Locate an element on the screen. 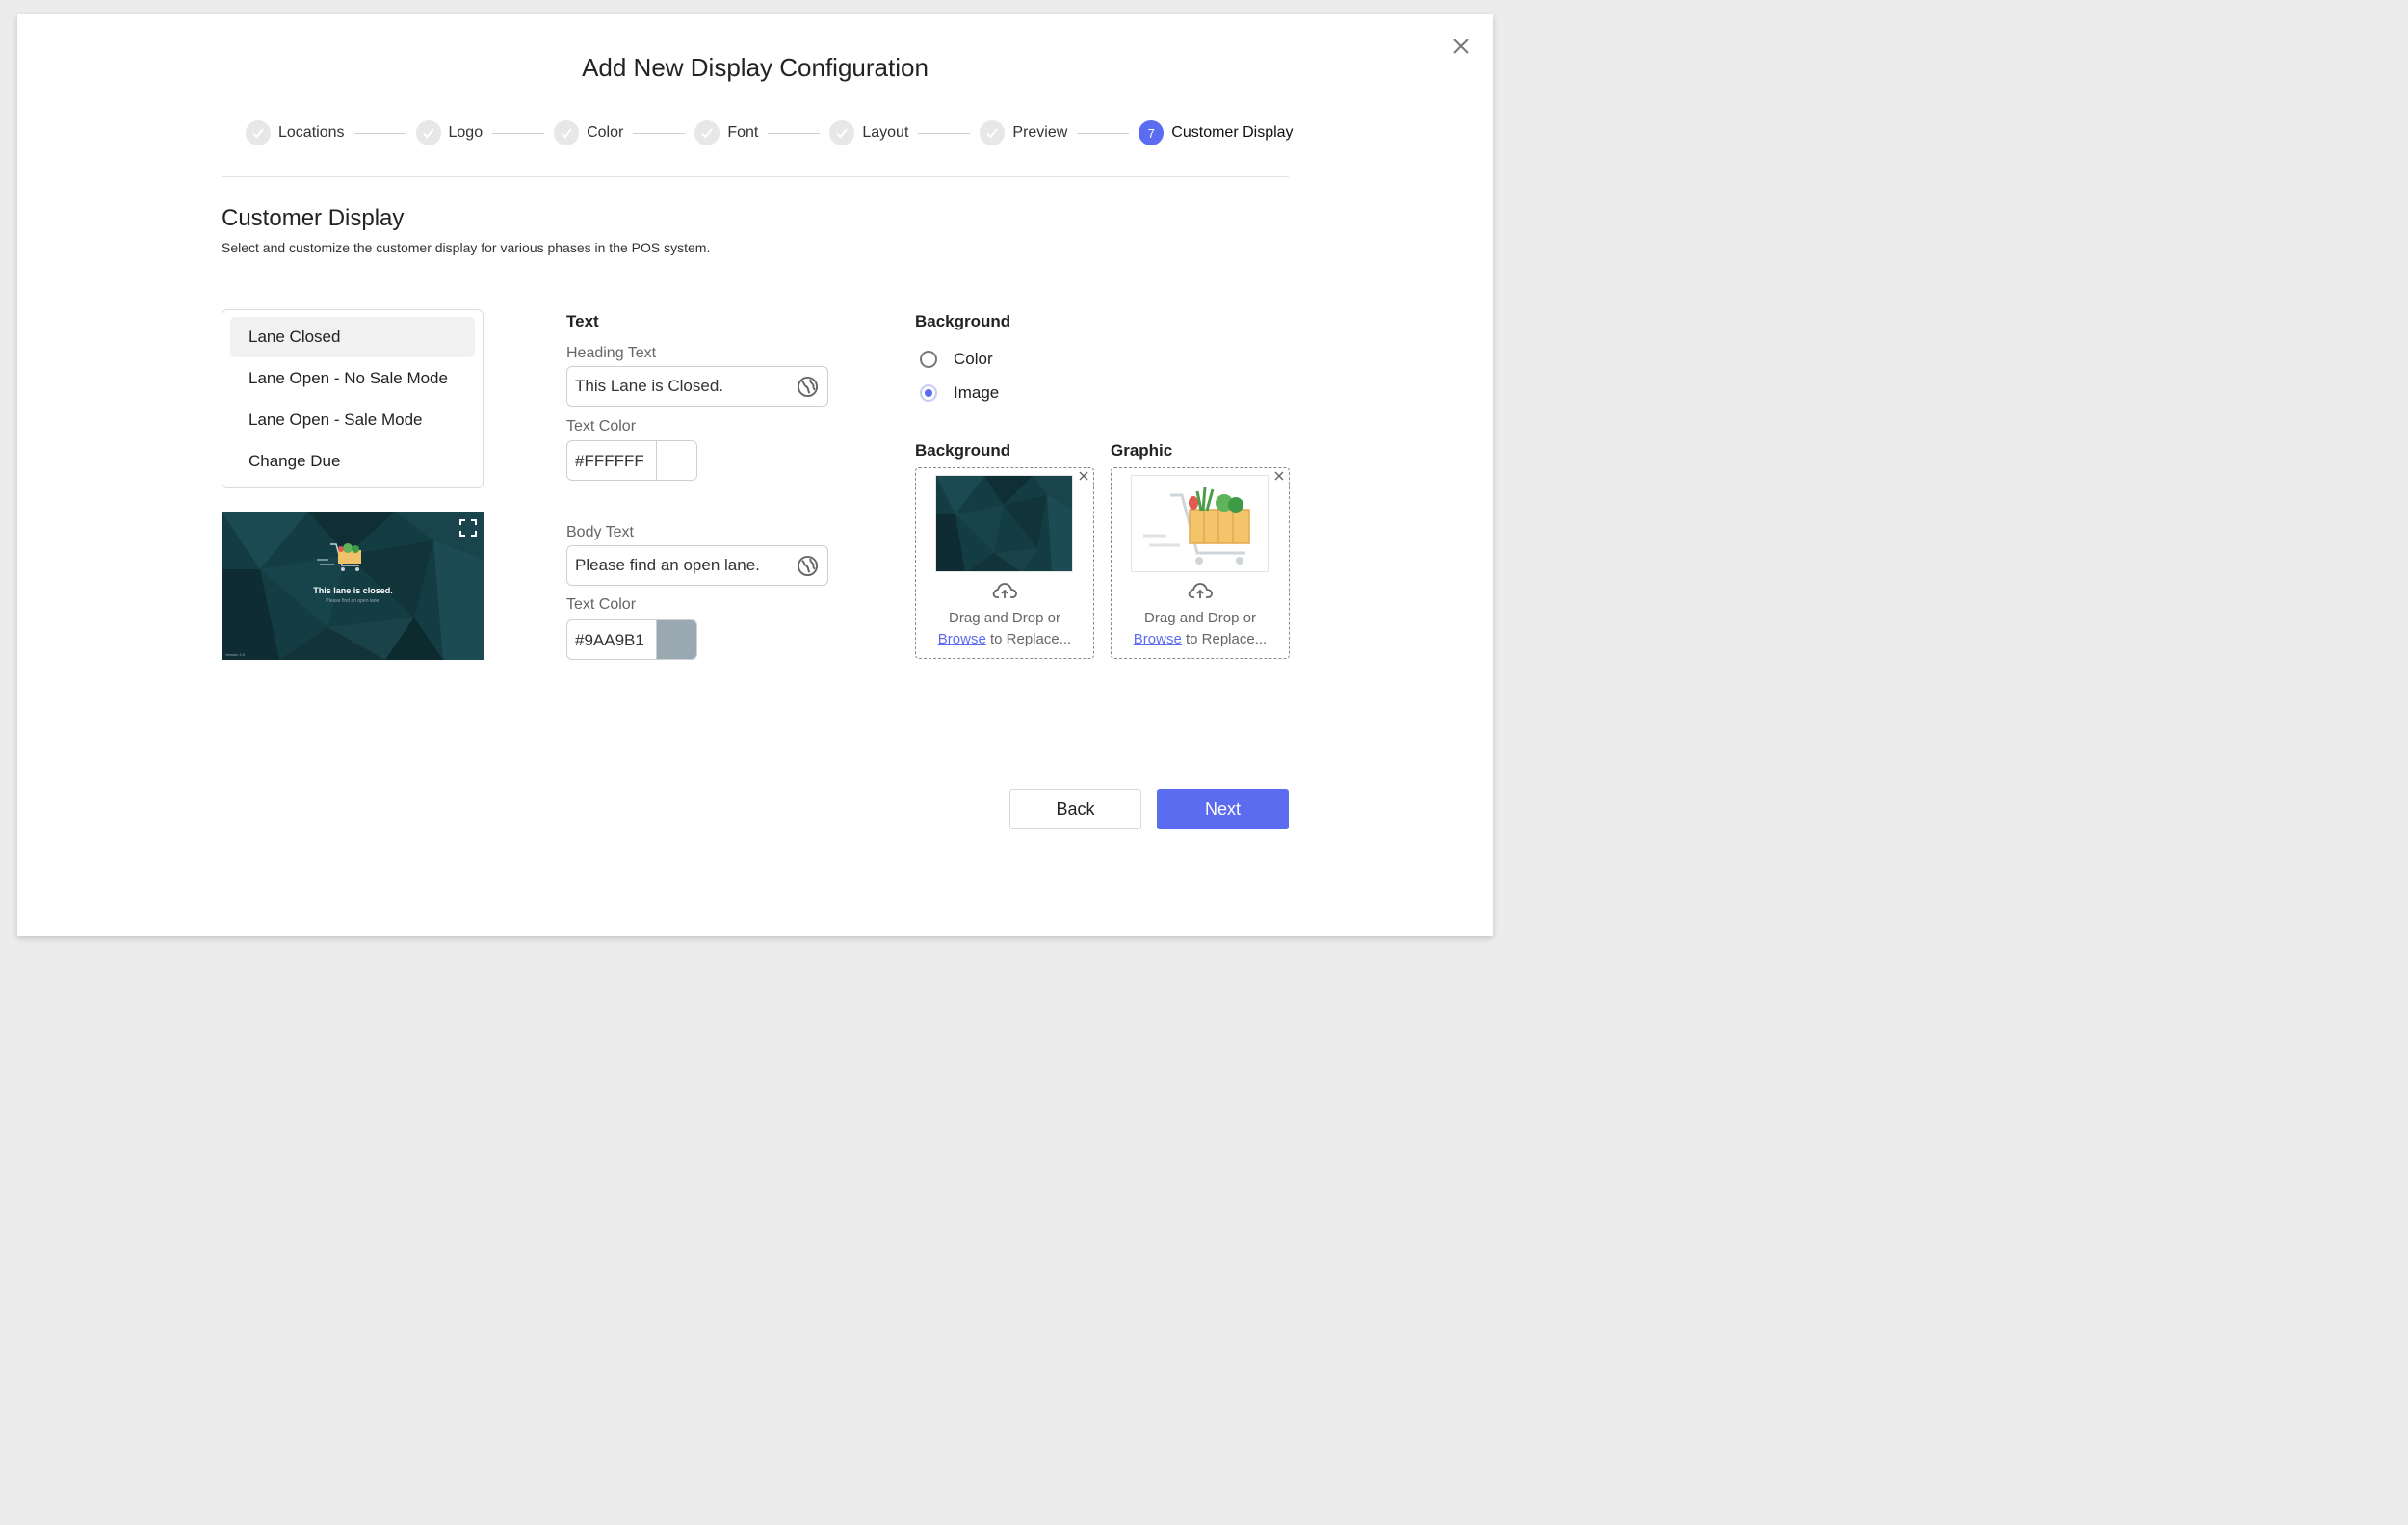  radio-label: Color is located at coordinates (973, 359).